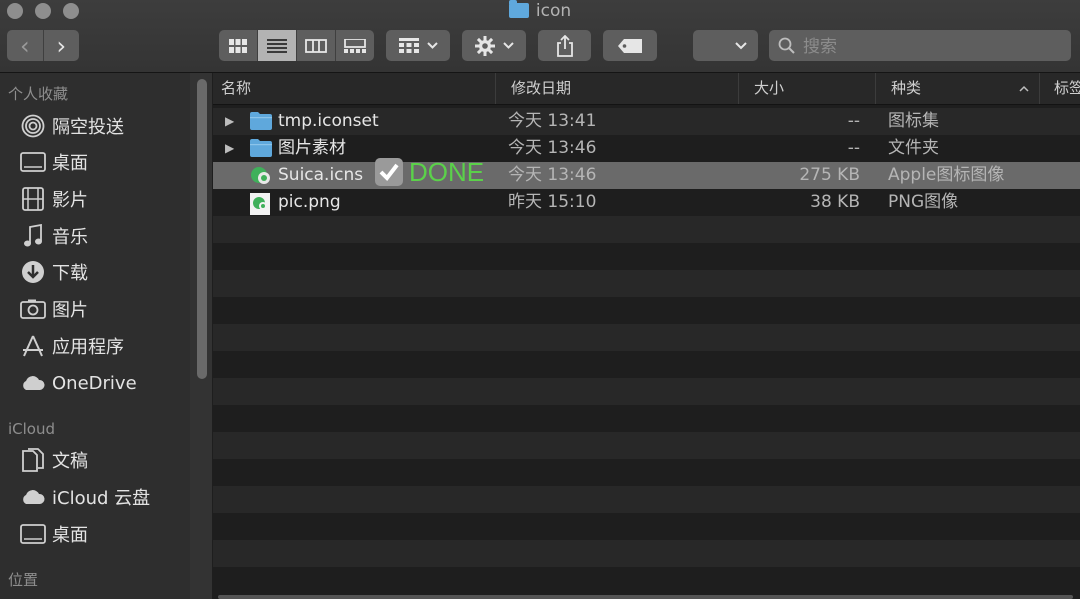 This screenshot has height=599, width=1080. I want to click on action-menu-button, so click(494, 45).